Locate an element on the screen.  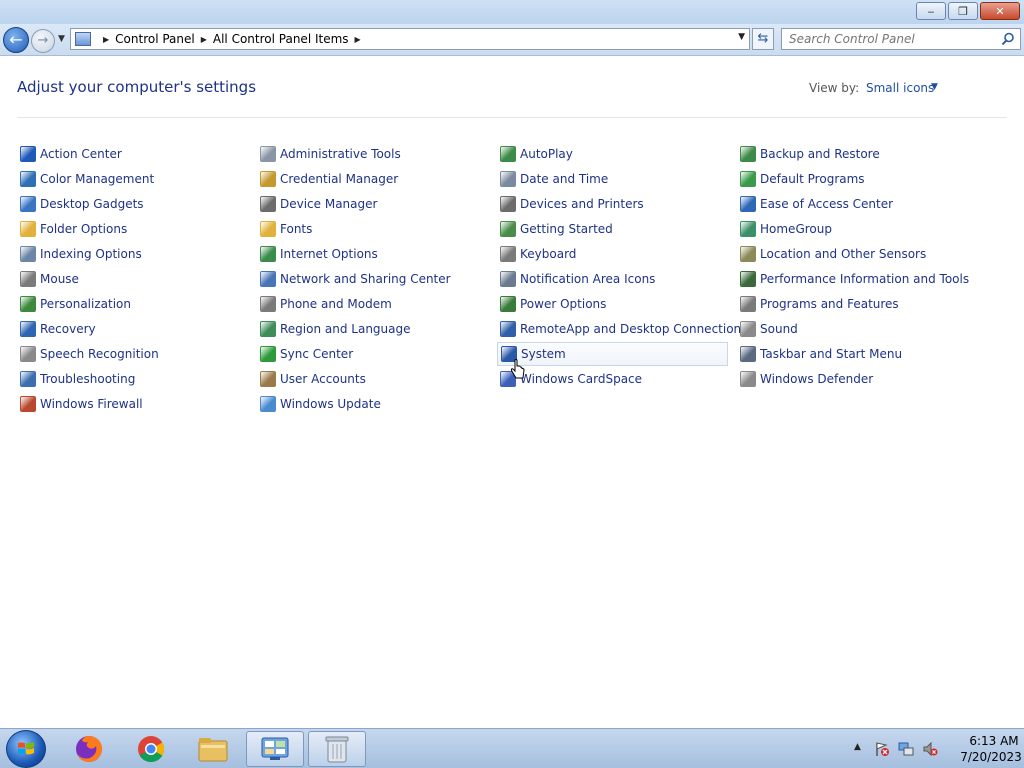
item-desktop-gadgets: Desktop Gadgets is located at coordinates (80, 204).